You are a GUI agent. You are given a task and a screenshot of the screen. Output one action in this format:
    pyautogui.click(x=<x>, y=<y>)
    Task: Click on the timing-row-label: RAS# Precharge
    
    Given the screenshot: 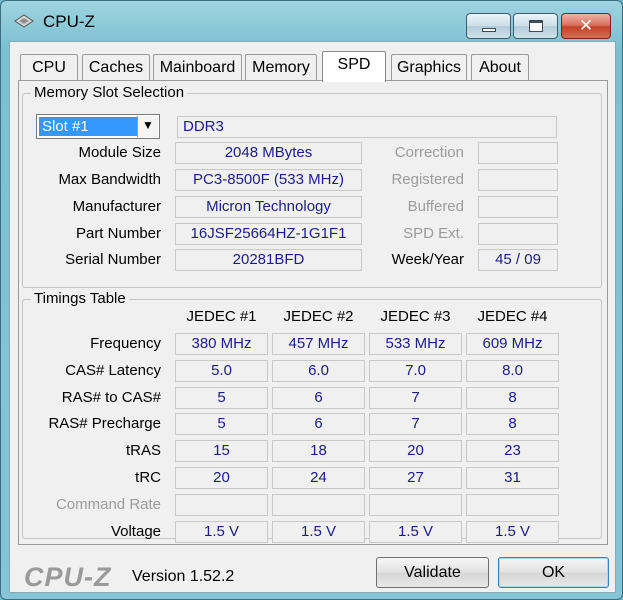 What is the action you would take?
    pyautogui.click(x=104, y=423)
    